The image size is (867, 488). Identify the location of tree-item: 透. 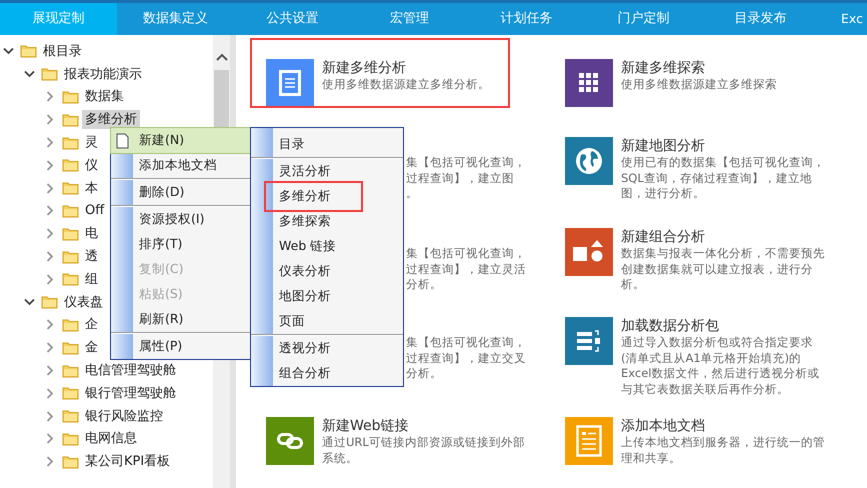
(91, 256).